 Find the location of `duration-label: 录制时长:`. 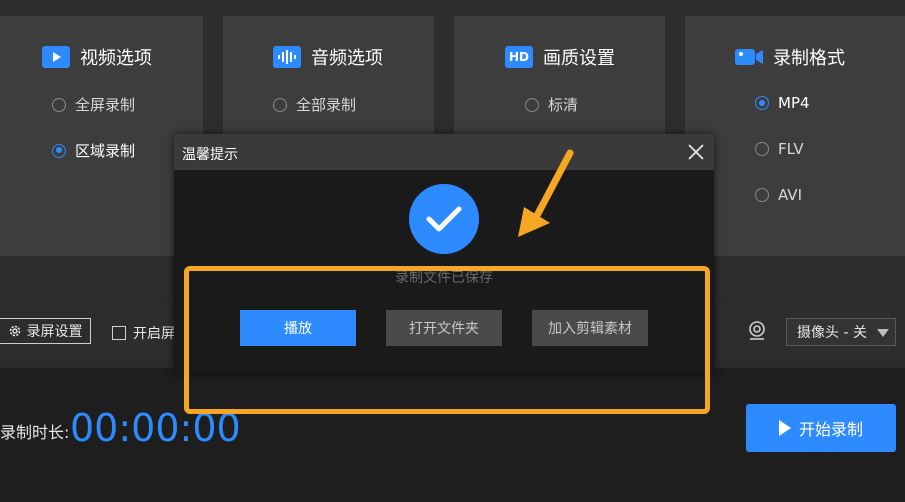

duration-label: 录制时长: is located at coordinates (35, 432).